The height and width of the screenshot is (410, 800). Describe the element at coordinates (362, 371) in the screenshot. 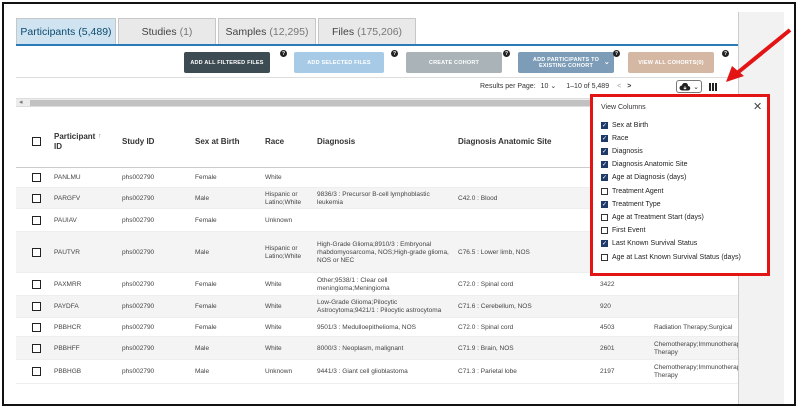

I see `cell-diagnosis: 9441/3 : Giant cell glioblastoma` at that location.